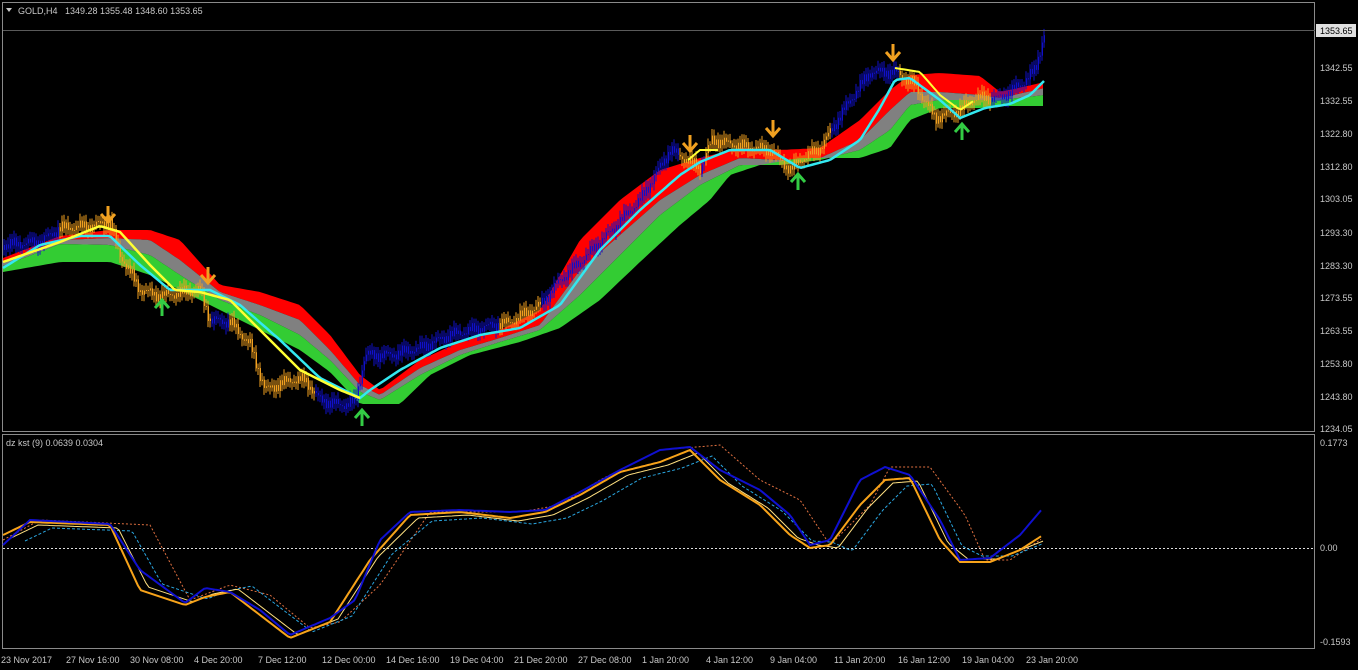 The height and width of the screenshot is (670, 1358). What do you see at coordinates (924, 660) in the screenshot?
I see `time-tick: 16 Jan 12:00` at bounding box center [924, 660].